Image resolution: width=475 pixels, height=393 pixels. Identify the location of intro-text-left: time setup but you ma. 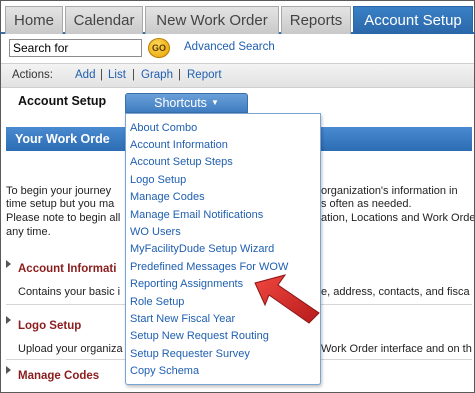
(60, 204).